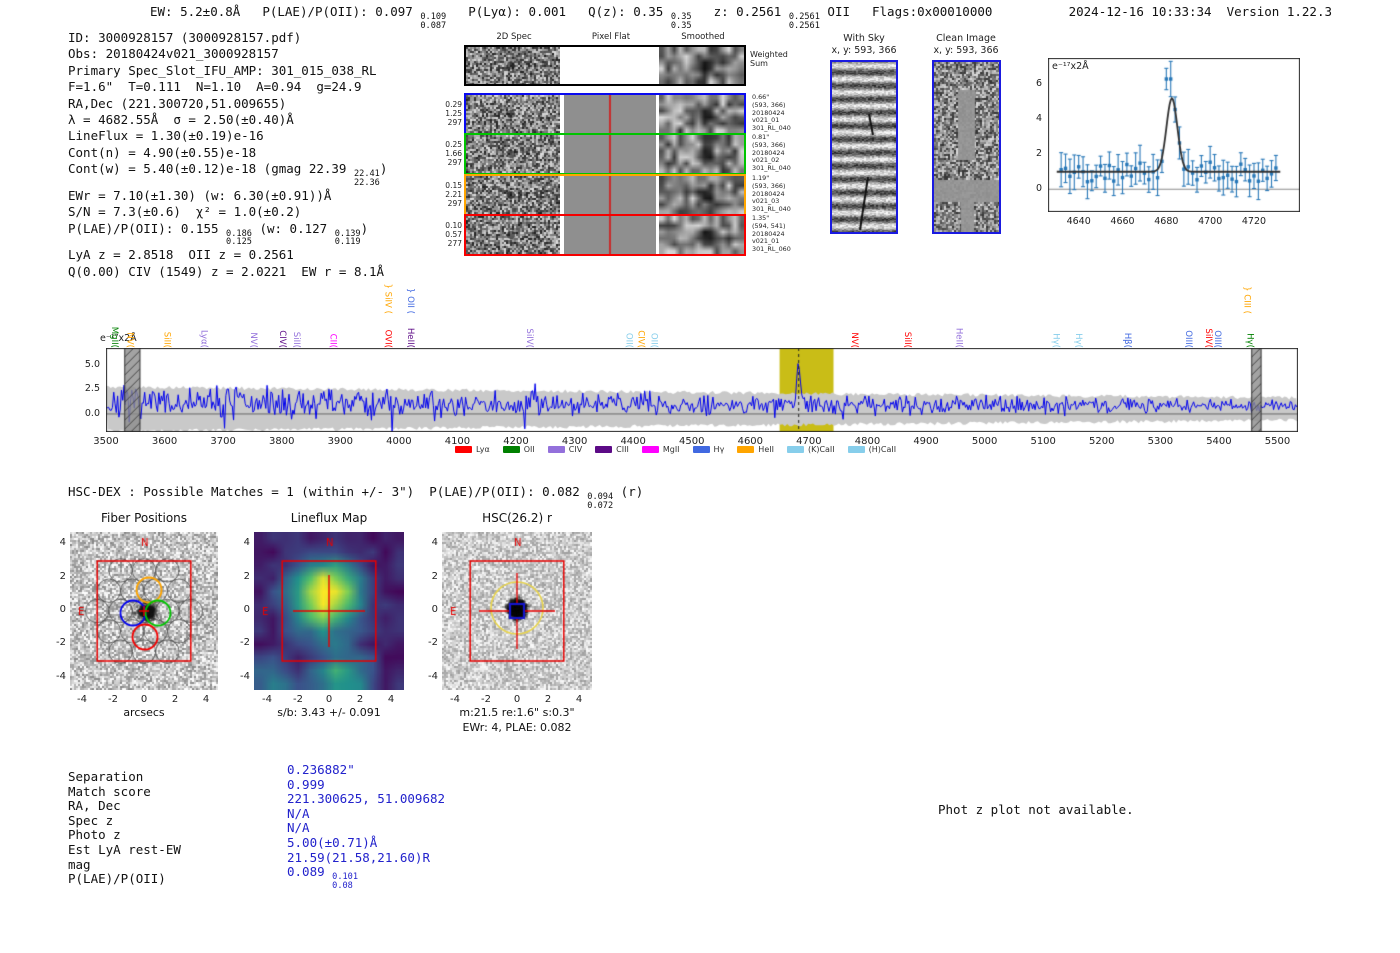 The image size is (1400, 953). I want to click on match-value-4-text: N/A, so click(298, 828).